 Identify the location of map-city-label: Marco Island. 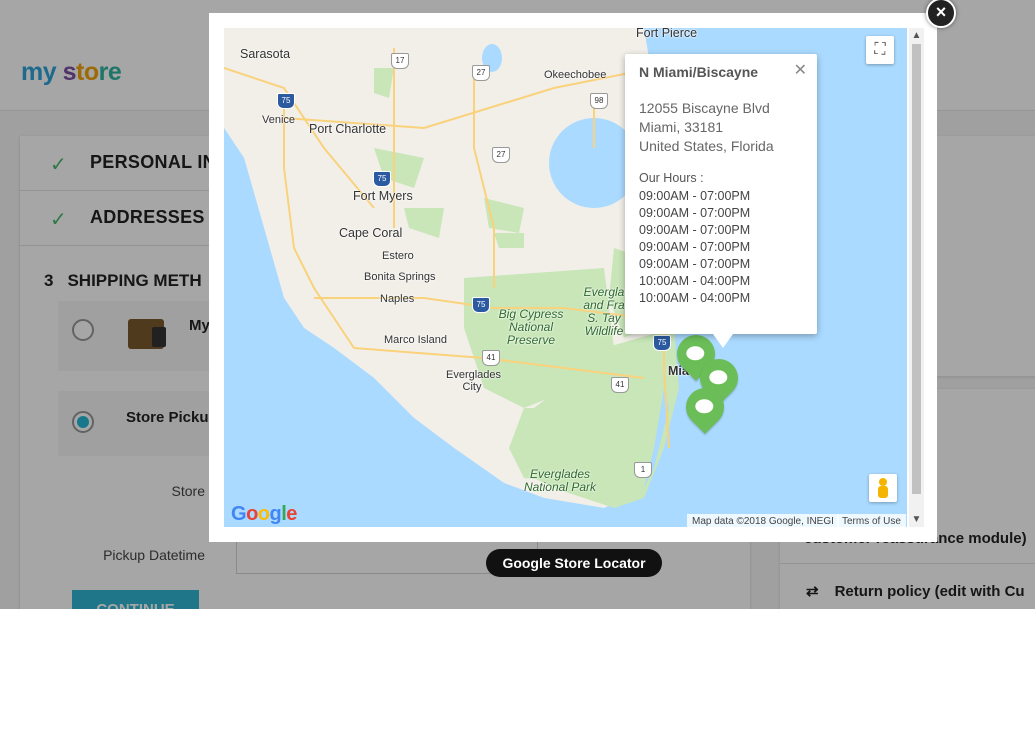
(415, 340).